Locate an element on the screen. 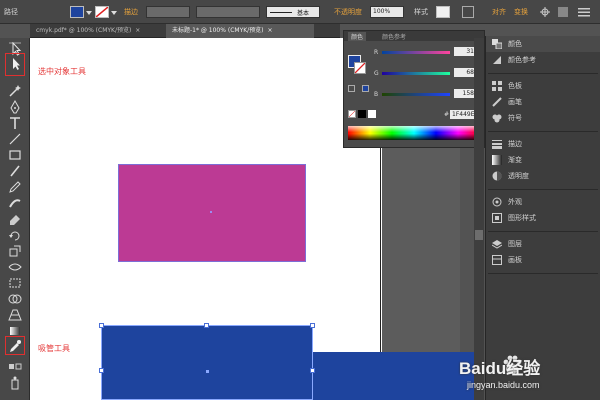 This screenshot has width=600, height=400. eyedropper-tool-icon is located at coordinates (15, 346).